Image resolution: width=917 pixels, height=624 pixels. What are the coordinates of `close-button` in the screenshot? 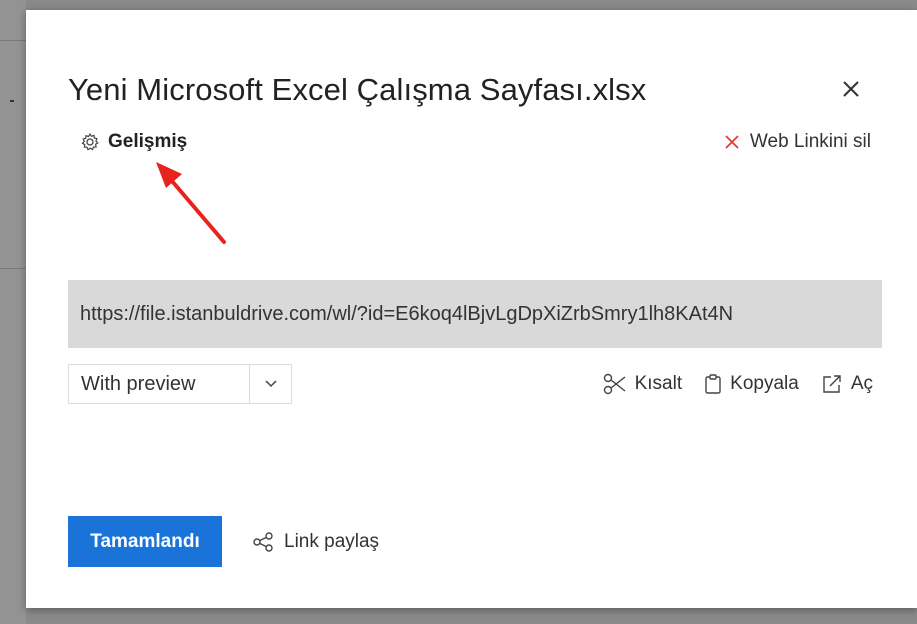 It's located at (851, 89).